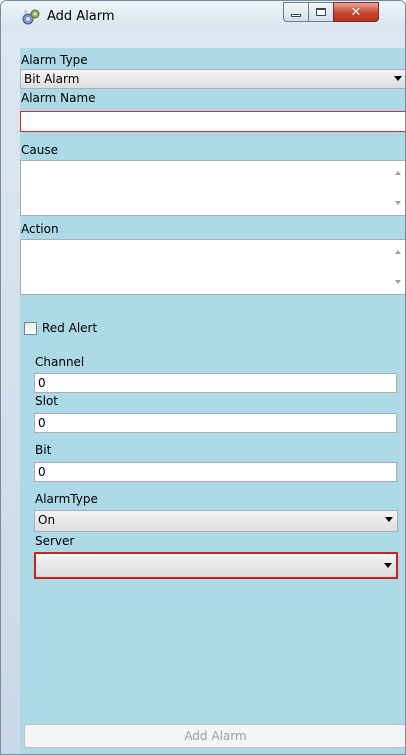  I want to click on action-scrollbar, so click(397, 267).